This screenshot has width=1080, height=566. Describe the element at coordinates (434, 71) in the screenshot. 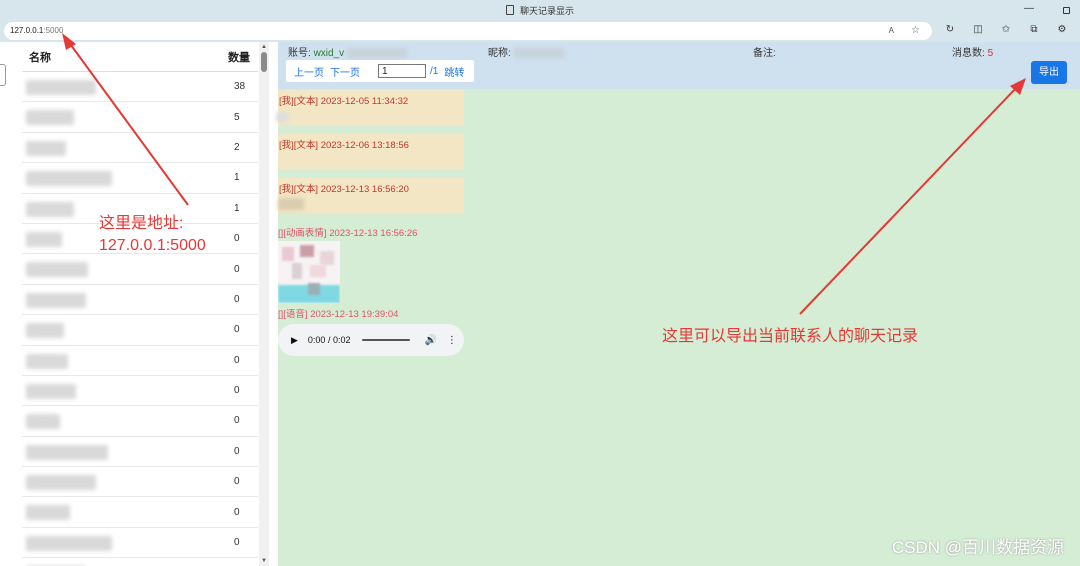

I see `page-total: /1` at that location.